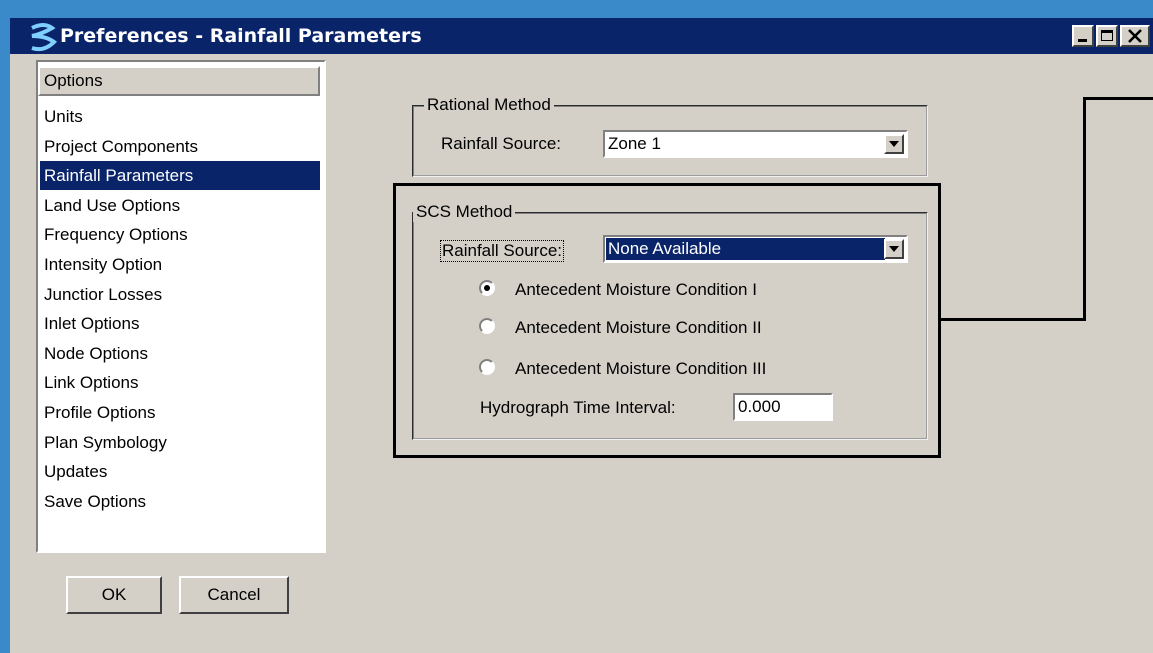 The width and height of the screenshot is (1153, 653). What do you see at coordinates (180, 146) in the screenshot?
I see `options-item-project-components: Project Components` at bounding box center [180, 146].